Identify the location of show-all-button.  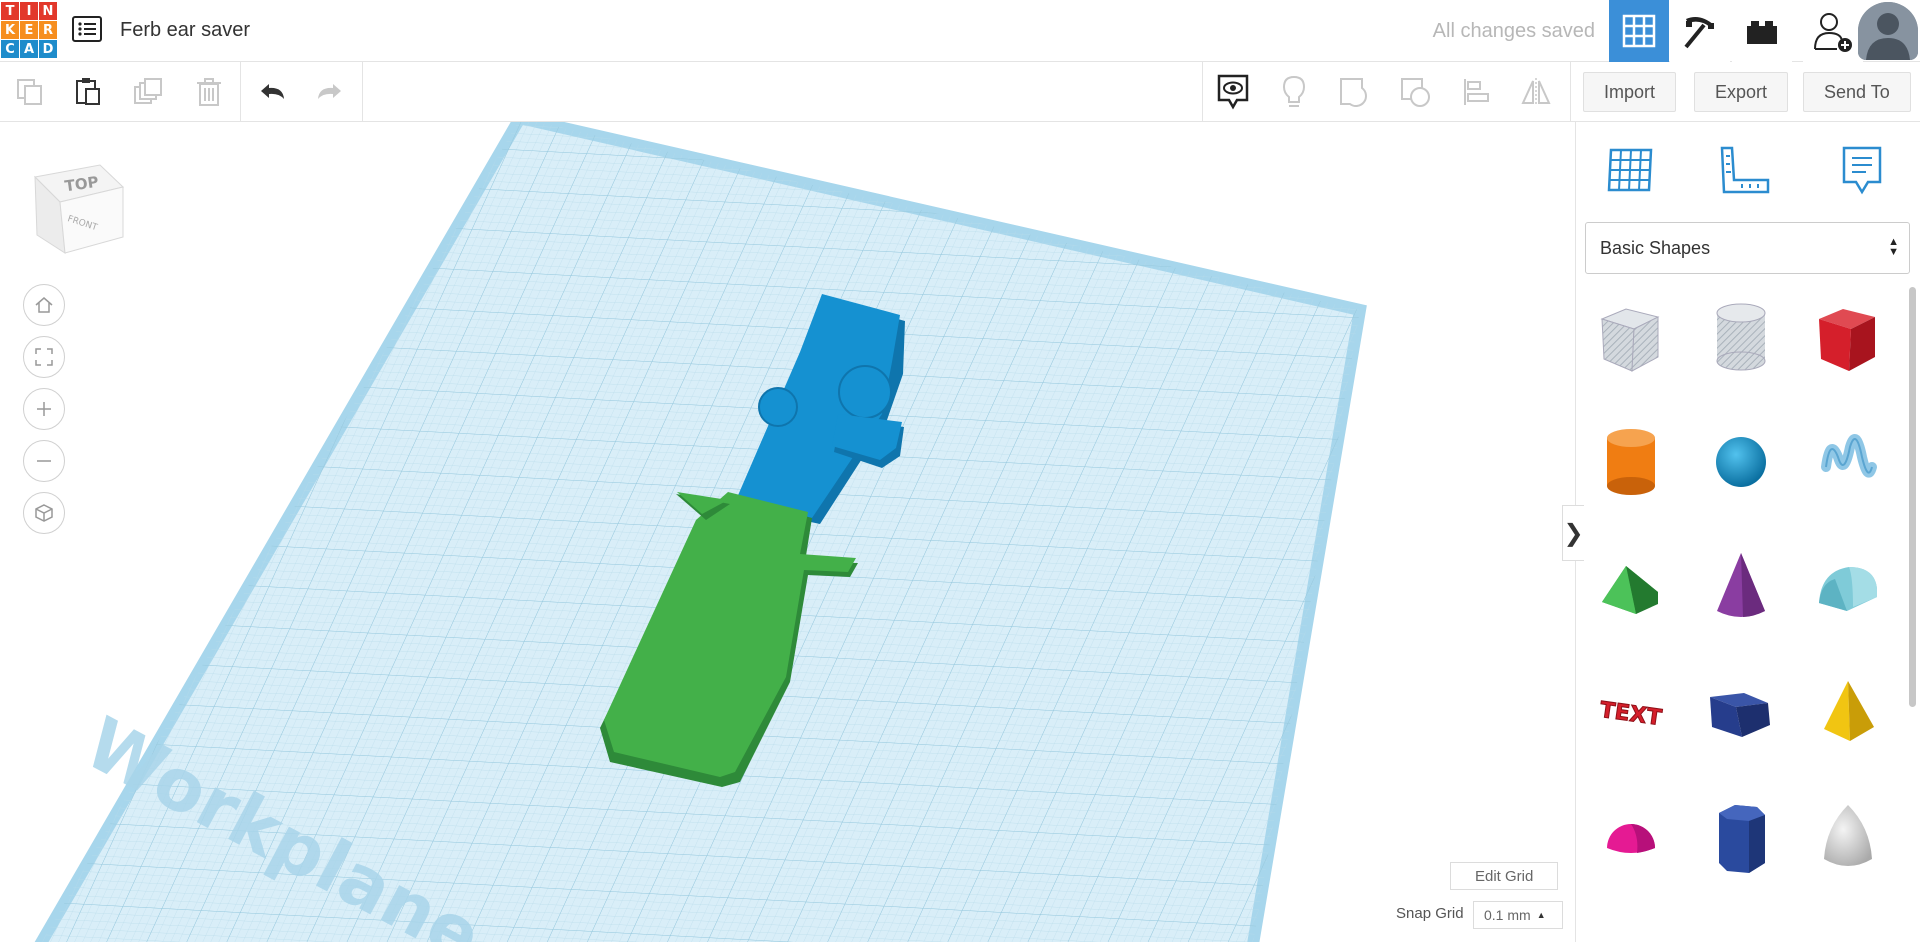
(1294, 92).